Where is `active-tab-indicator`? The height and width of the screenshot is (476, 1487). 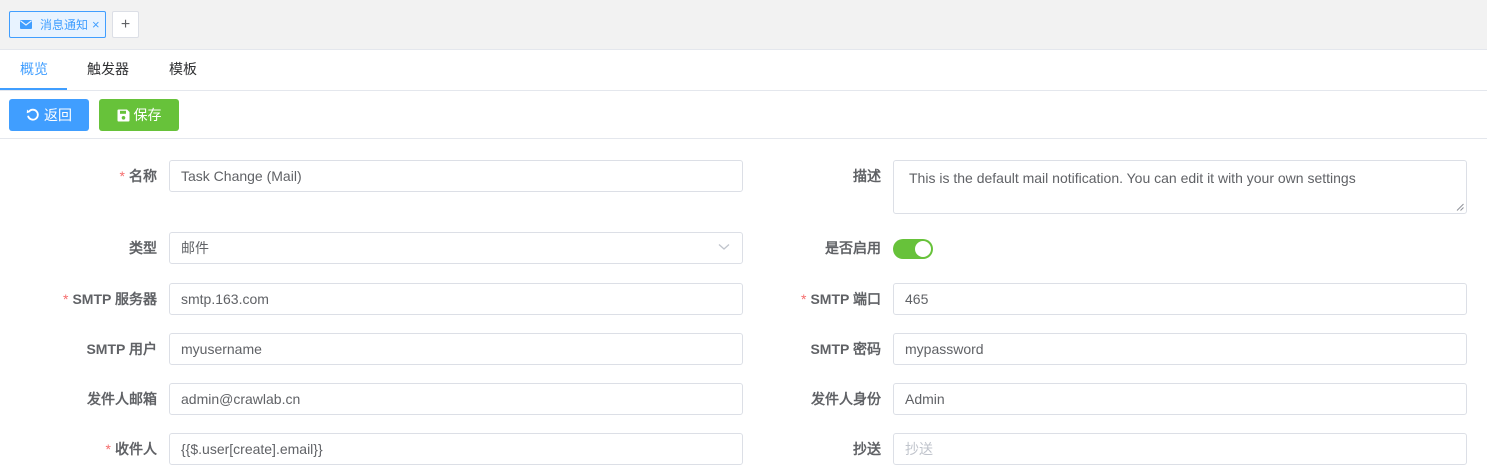
active-tab-indicator is located at coordinates (33, 89).